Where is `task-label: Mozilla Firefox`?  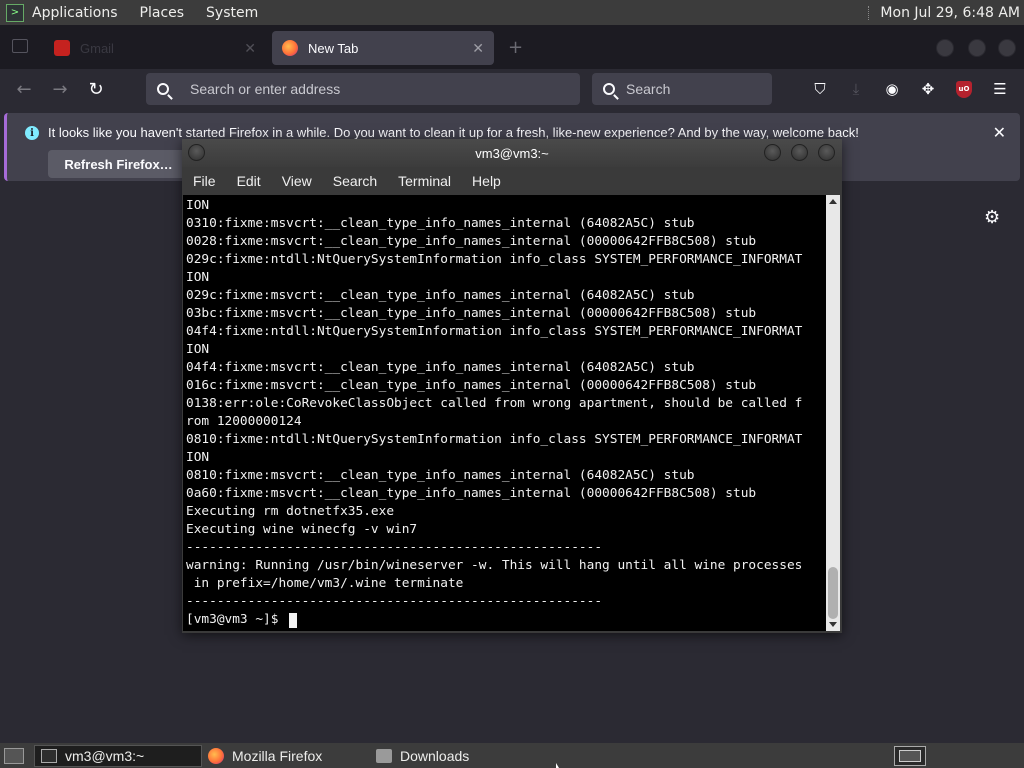 task-label: Mozilla Firefox is located at coordinates (277, 756).